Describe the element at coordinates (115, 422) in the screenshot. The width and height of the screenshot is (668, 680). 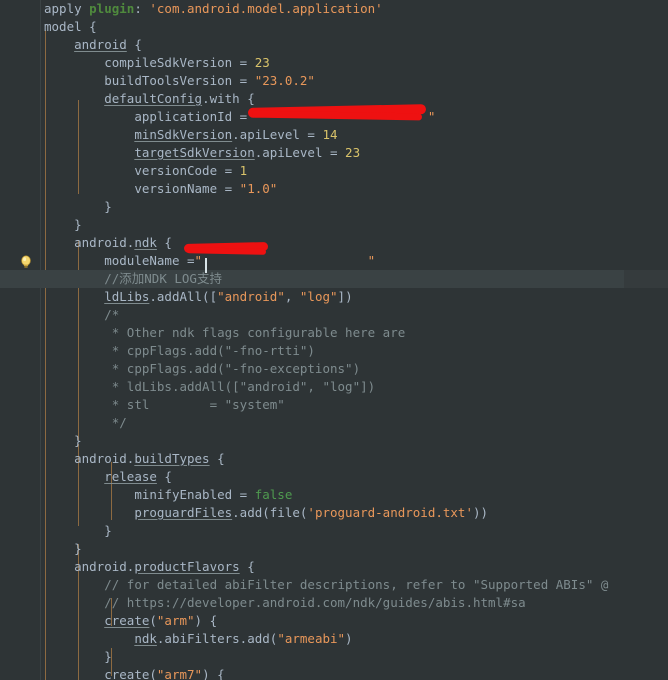
I see `code-token: */` at that location.